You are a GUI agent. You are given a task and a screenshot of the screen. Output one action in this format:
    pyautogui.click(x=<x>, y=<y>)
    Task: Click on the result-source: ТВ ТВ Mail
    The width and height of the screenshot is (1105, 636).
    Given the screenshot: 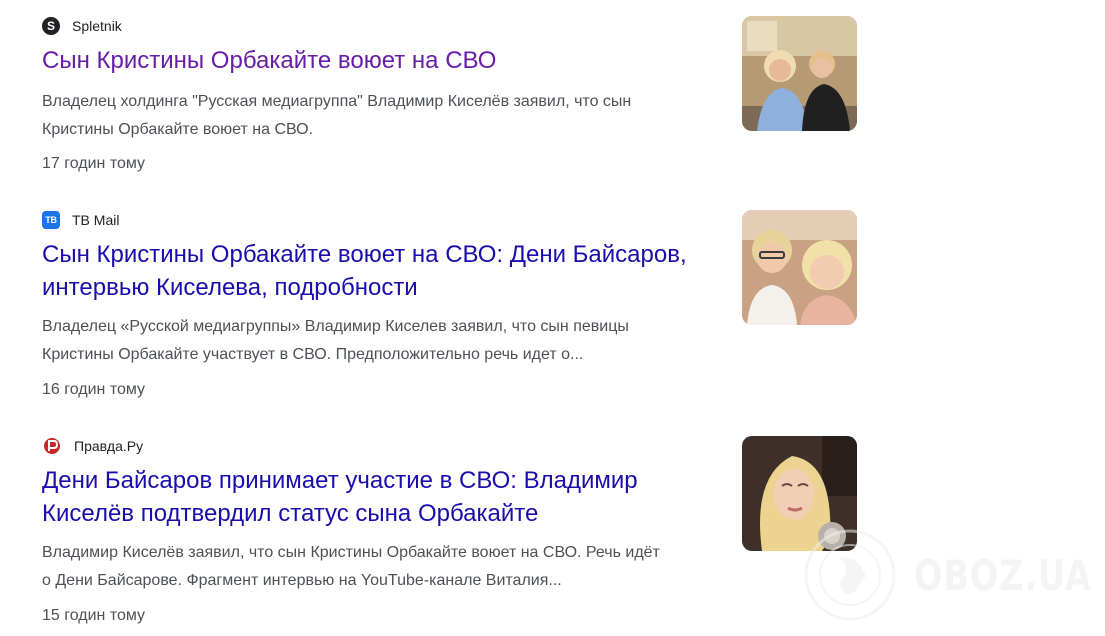 What is the action you would take?
    pyautogui.click(x=80, y=220)
    